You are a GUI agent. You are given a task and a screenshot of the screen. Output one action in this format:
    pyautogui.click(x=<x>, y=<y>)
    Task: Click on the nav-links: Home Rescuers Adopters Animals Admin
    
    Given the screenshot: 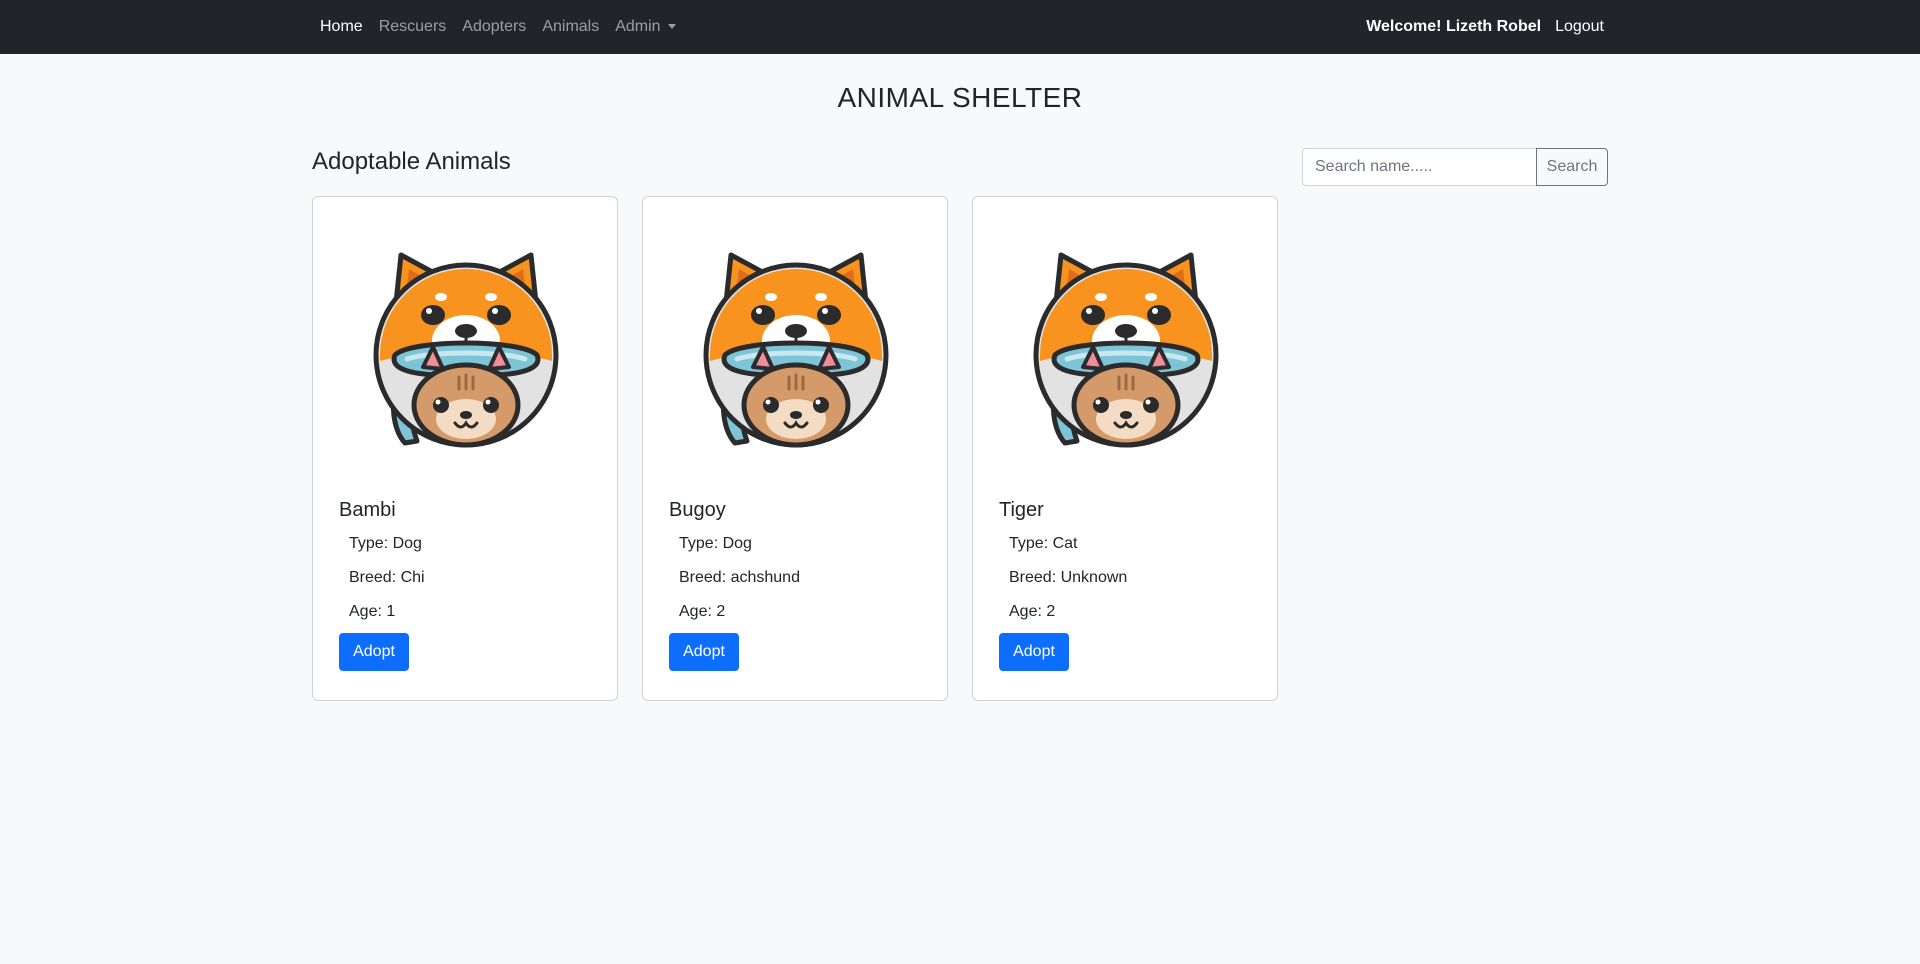 What is the action you would take?
    pyautogui.click(x=498, y=27)
    